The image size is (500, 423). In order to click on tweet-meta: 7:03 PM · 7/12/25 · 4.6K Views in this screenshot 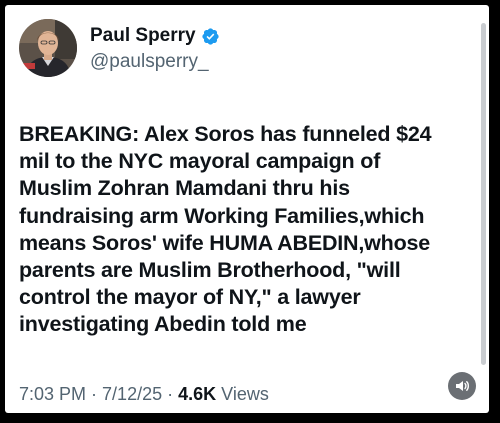, I will do `click(144, 394)`.